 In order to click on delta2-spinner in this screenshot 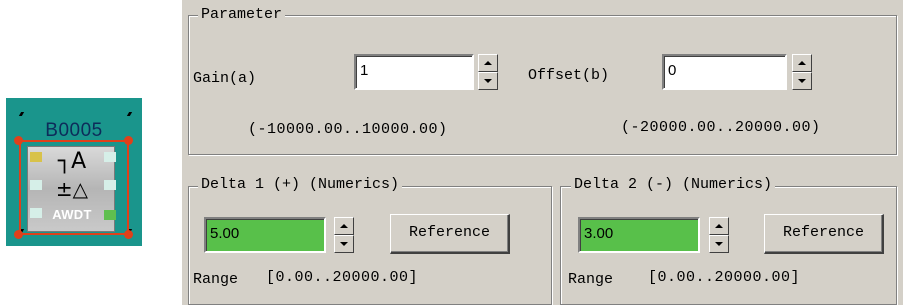, I will do `click(719, 235)`.